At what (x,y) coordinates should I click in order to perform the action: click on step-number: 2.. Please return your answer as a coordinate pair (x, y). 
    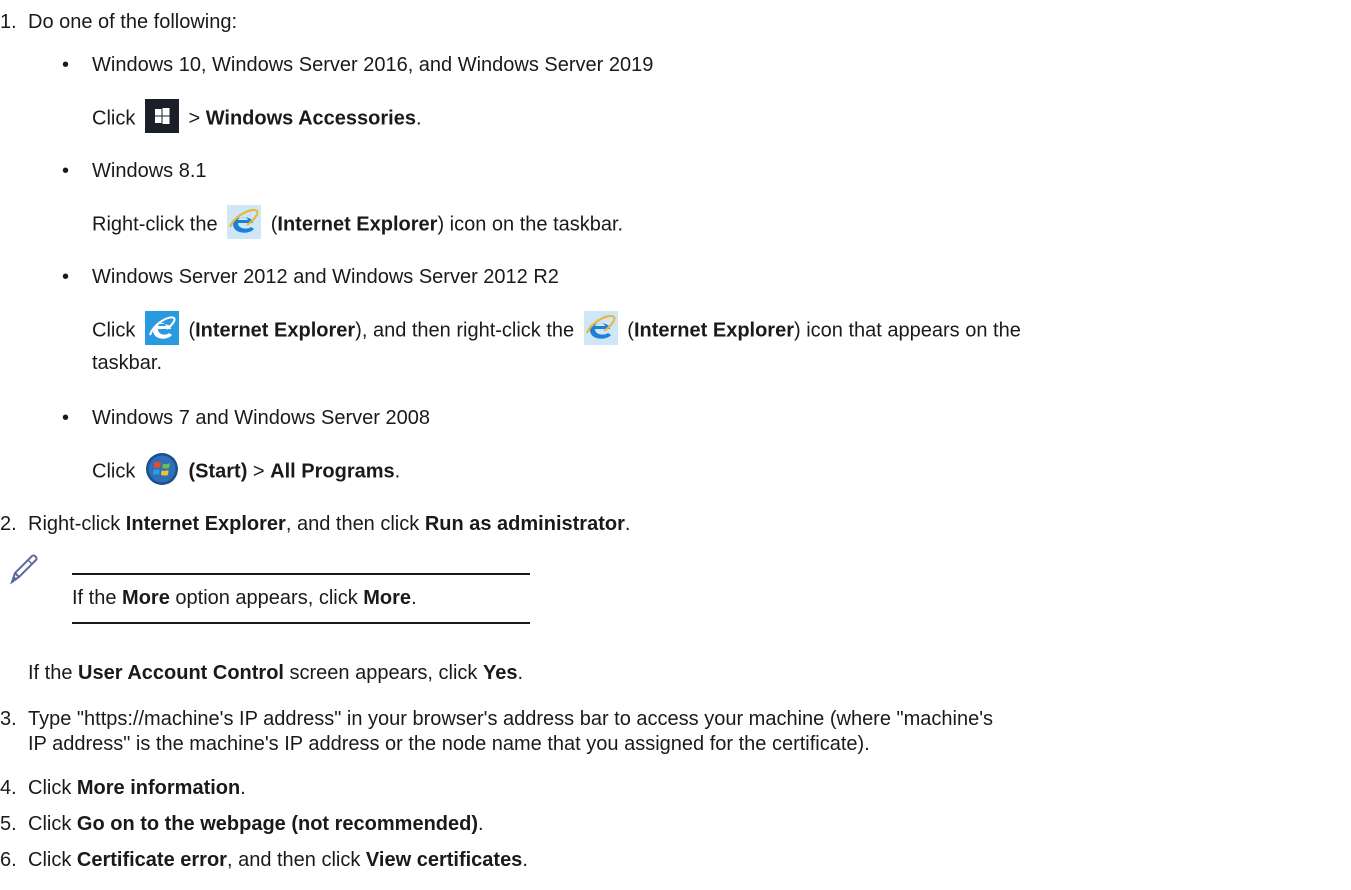
    Looking at the image, I should click on (8, 524).